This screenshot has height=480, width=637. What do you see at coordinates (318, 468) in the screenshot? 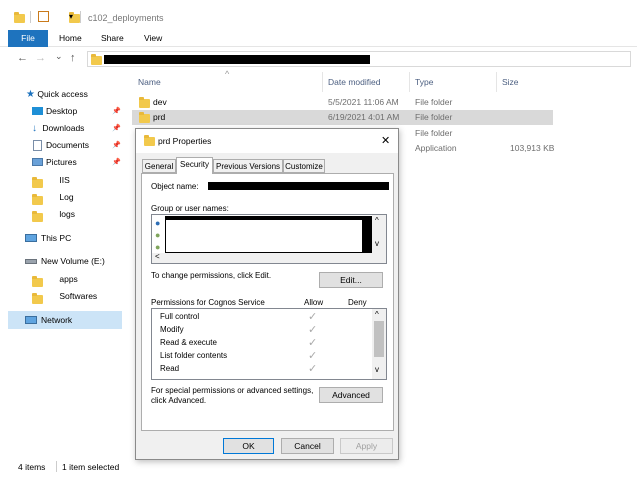
I see `status-bar: 4 items 1 item selected` at bounding box center [318, 468].